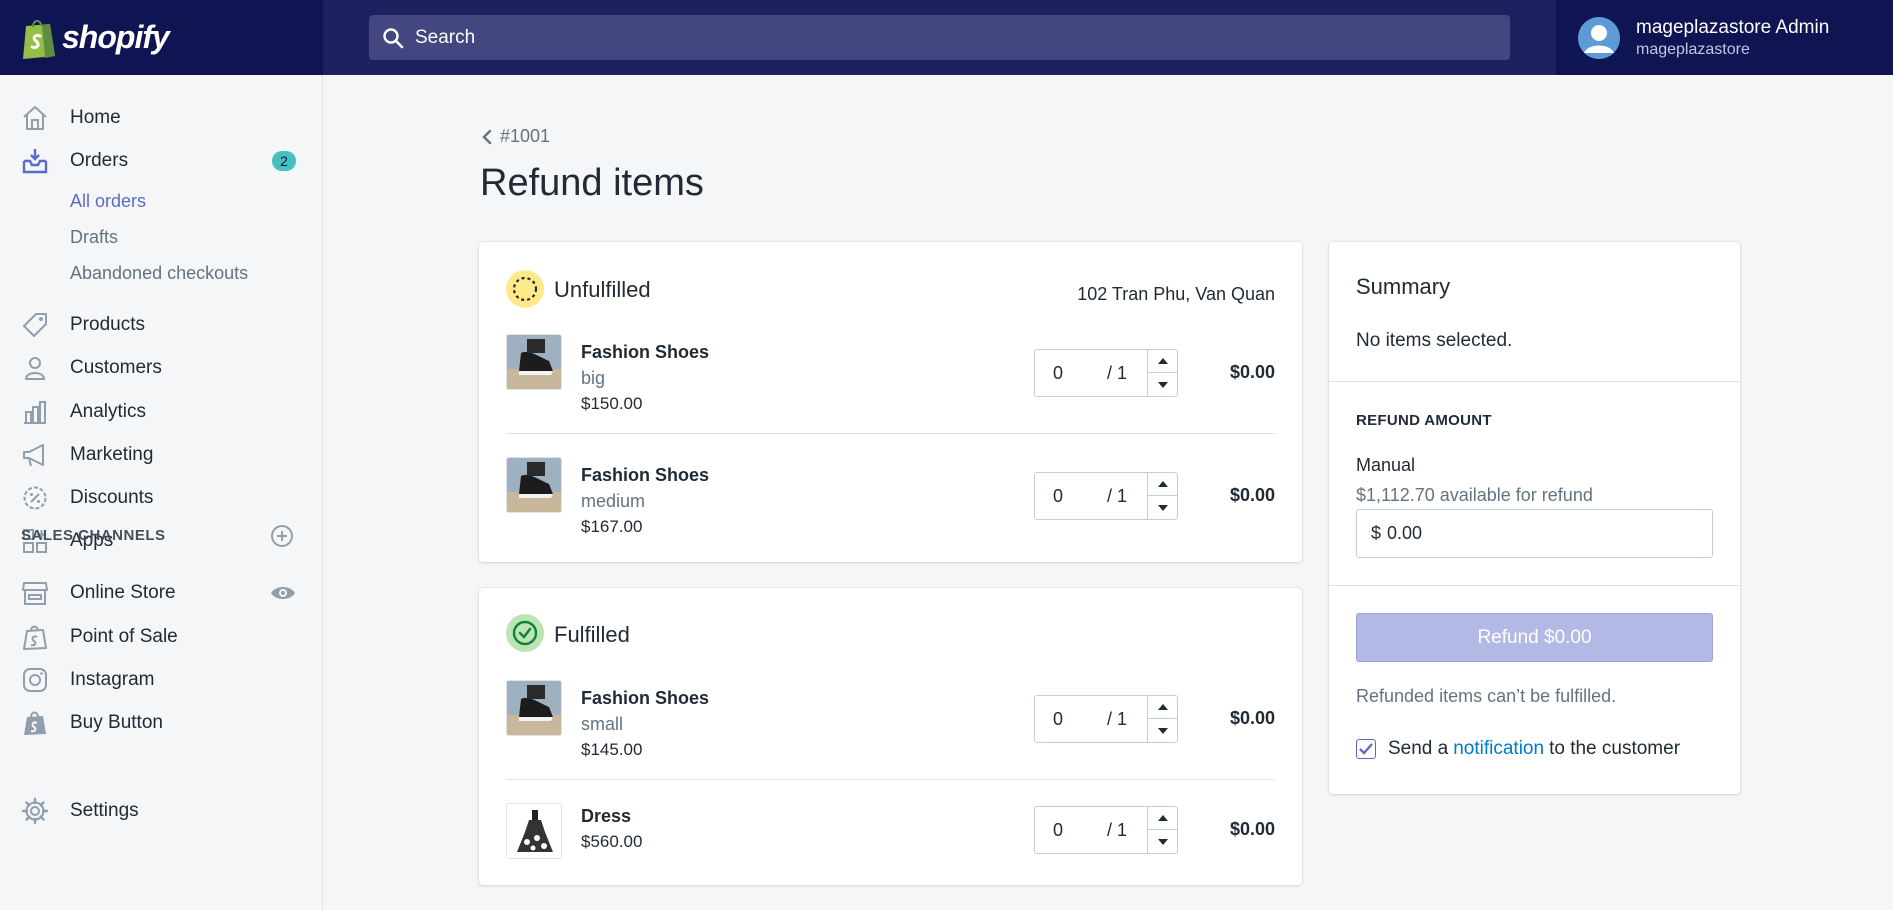 This screenshot has height=910, width=1893. I want to click on fulfilled-title: Fulfilled, so click(592, 634).